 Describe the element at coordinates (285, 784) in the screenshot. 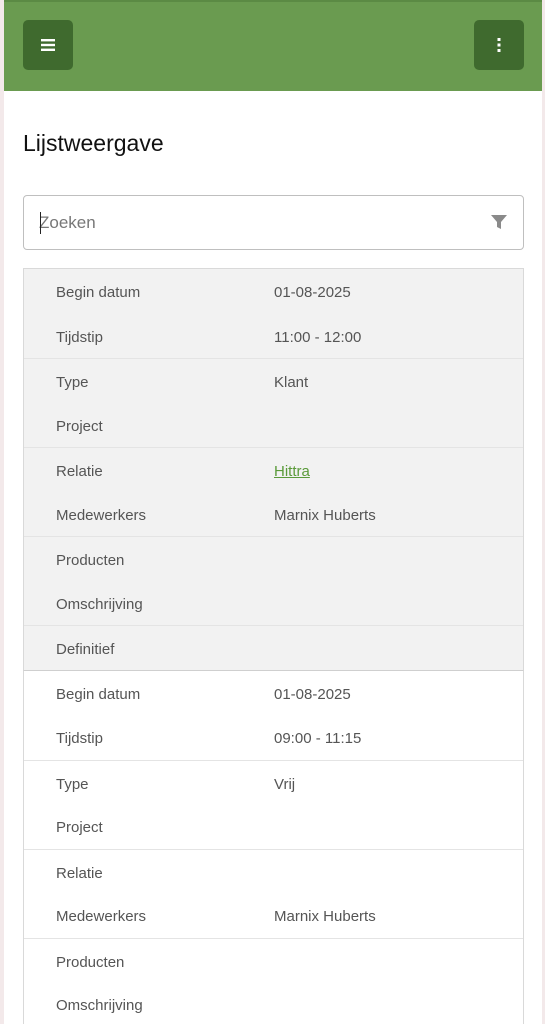

I see `field-value: Vrij` at that location.